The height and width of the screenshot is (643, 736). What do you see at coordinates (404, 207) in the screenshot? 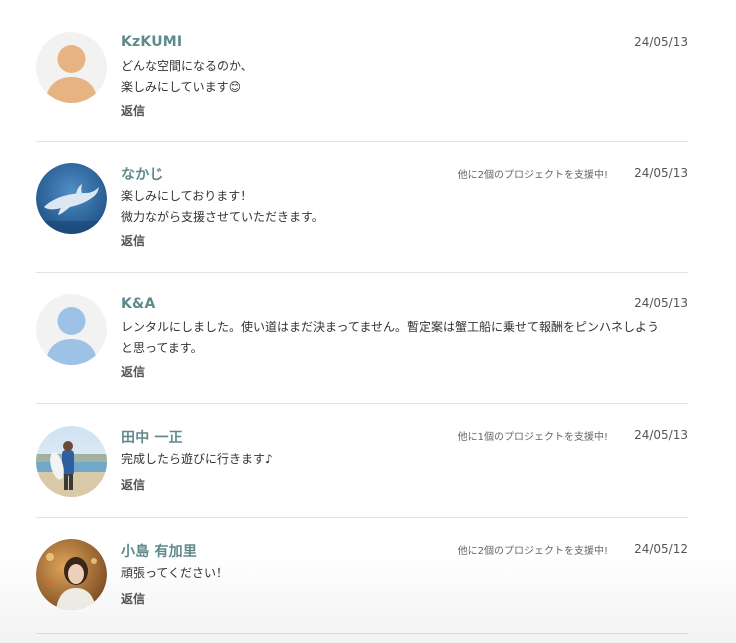
I see `comment-body: 楽しみにしております！ 微力ながら支援させていただきます。` at bounding box center [404, 207].